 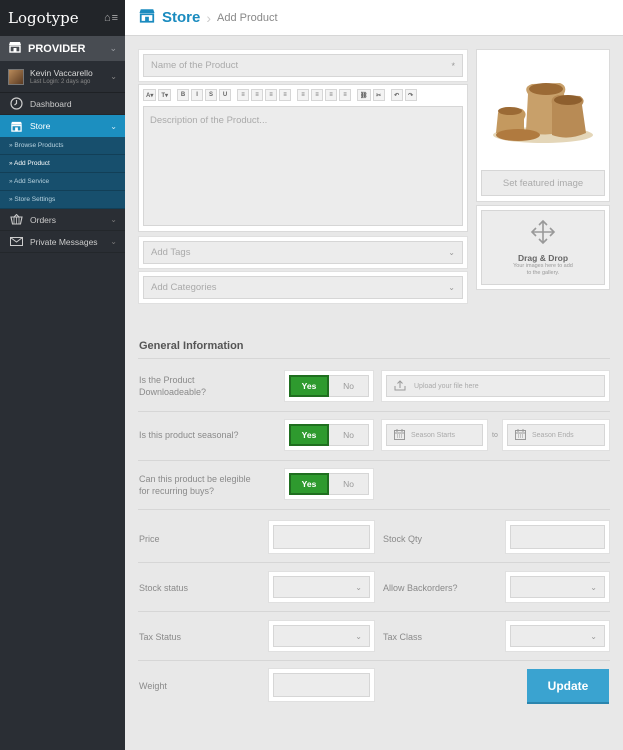 I want to click on tax-class-select: ⌄, so click(x=557, y=636).